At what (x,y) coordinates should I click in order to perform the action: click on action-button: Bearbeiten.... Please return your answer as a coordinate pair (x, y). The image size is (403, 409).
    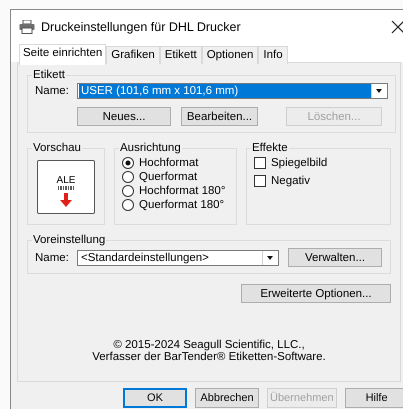
    Looking at the image, I should click on (219, 116).